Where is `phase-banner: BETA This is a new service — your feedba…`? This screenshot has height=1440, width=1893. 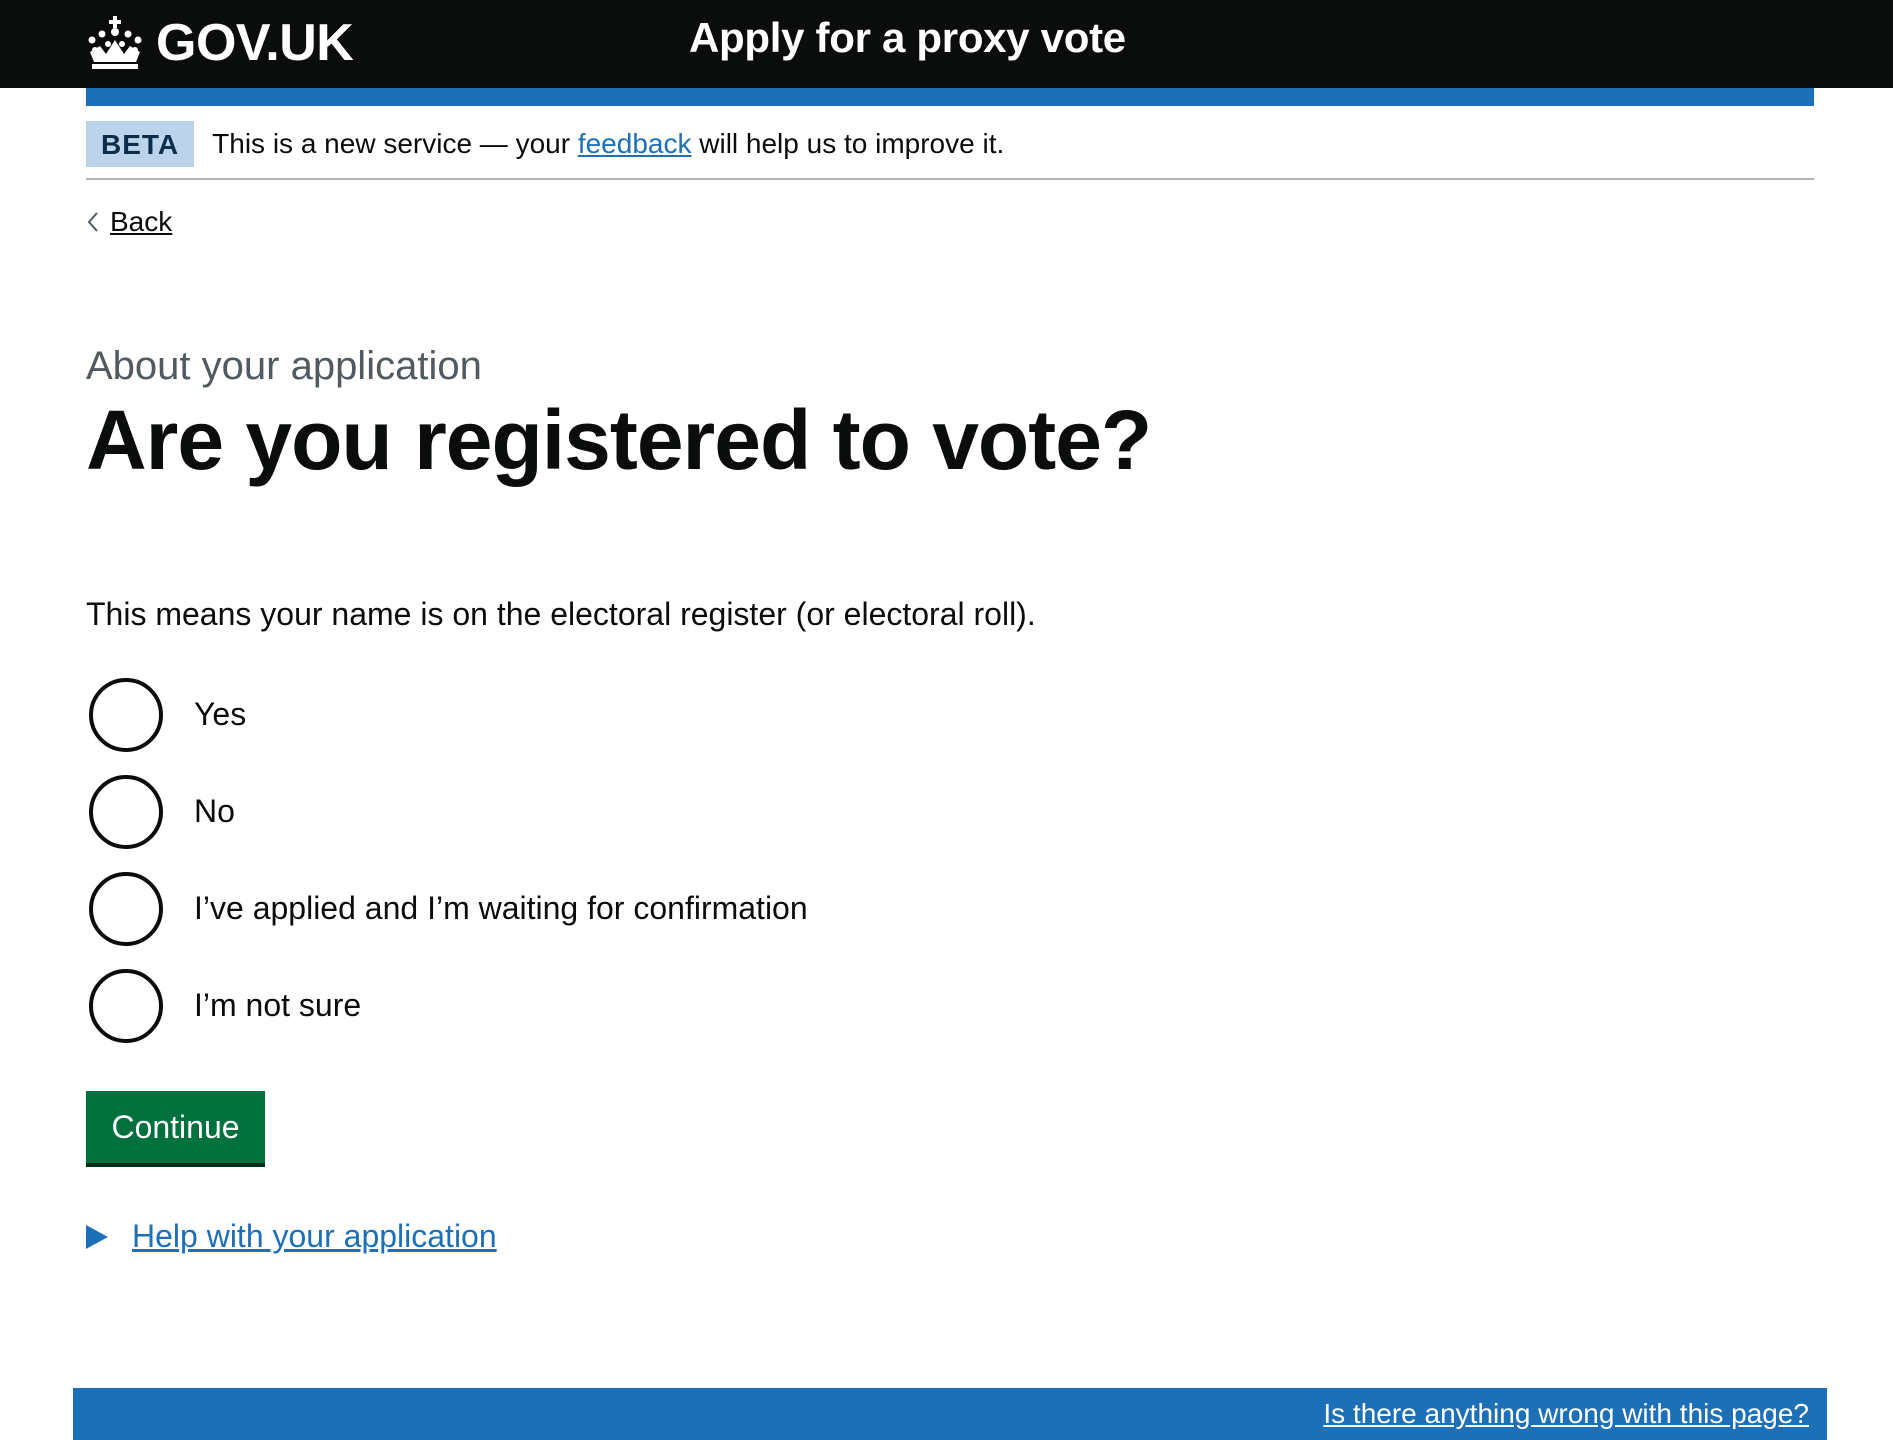
phase-banner: BETA This is a new service — your feedba… is located at coordinates (950, 143).